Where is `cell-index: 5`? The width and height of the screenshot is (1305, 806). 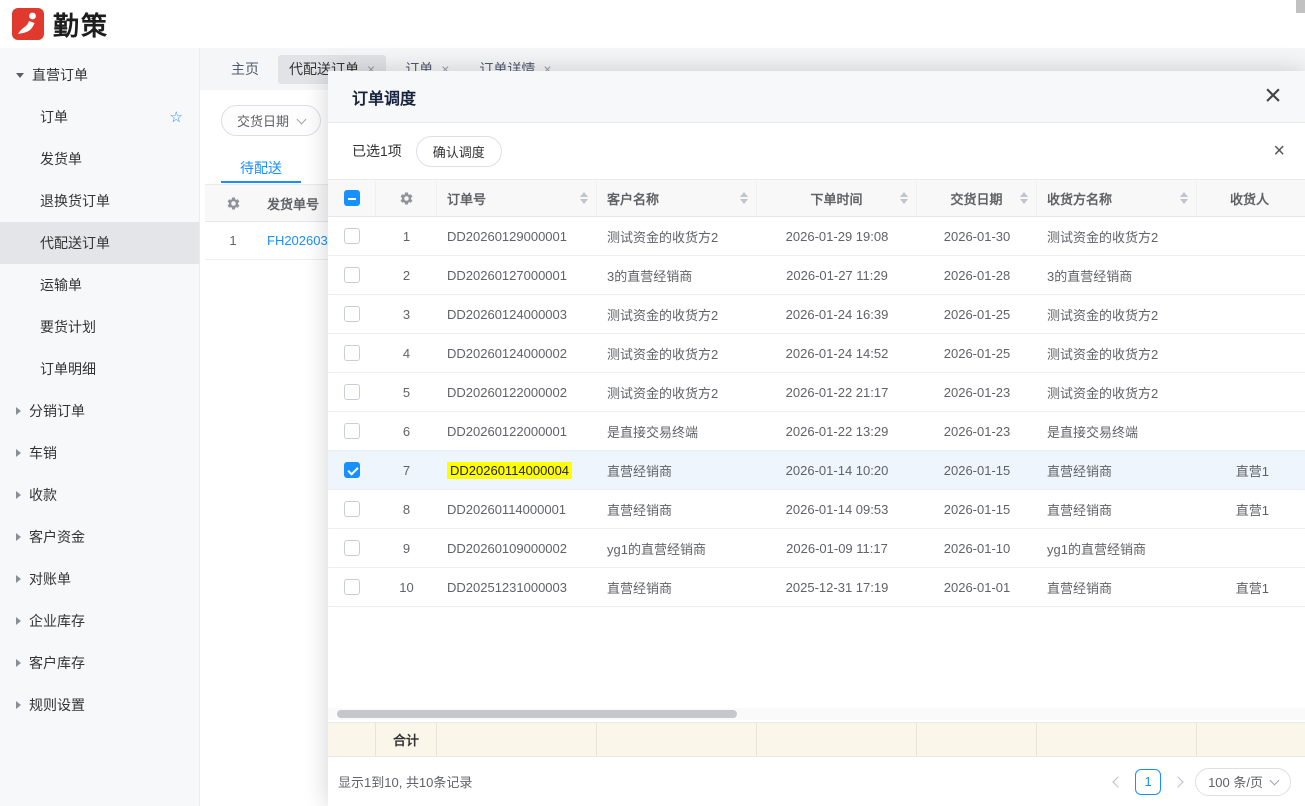 cell-index: 5 is located at coordinates (406, 392).